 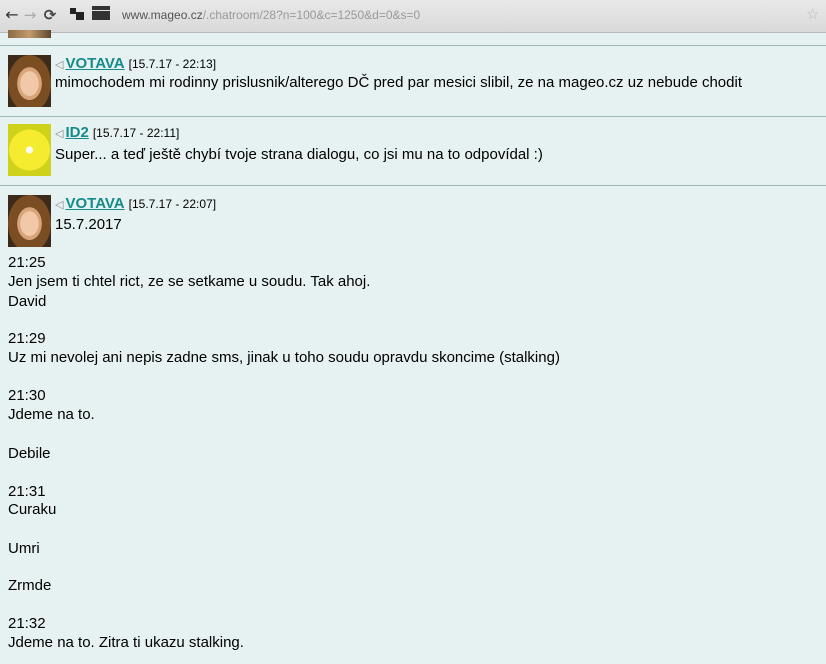 What do you see at coordinates (172, 64) in the screenshot?
I see `post-timestamp: [15.7.17 - 22:13]` at bounding box center [172, 64].